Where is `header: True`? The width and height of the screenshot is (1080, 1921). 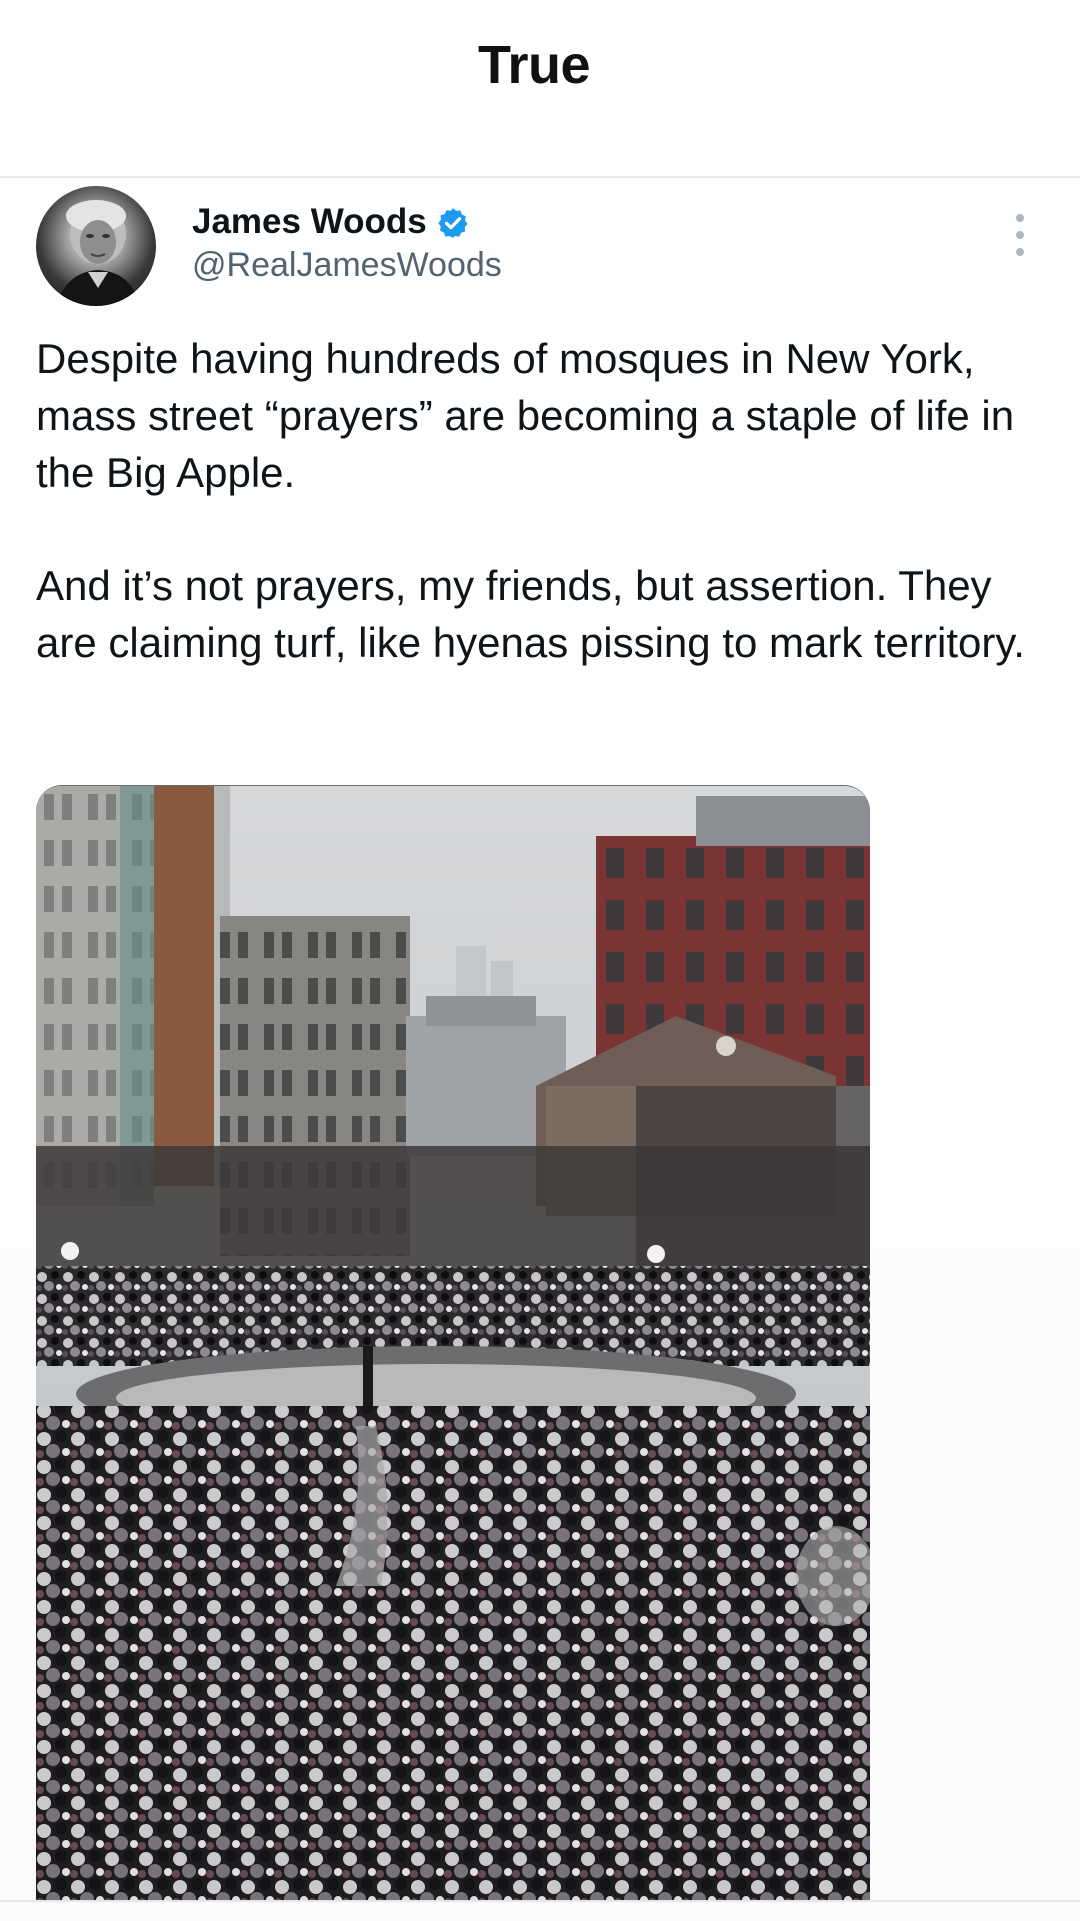 header: True is located at coordinates (540, 88).